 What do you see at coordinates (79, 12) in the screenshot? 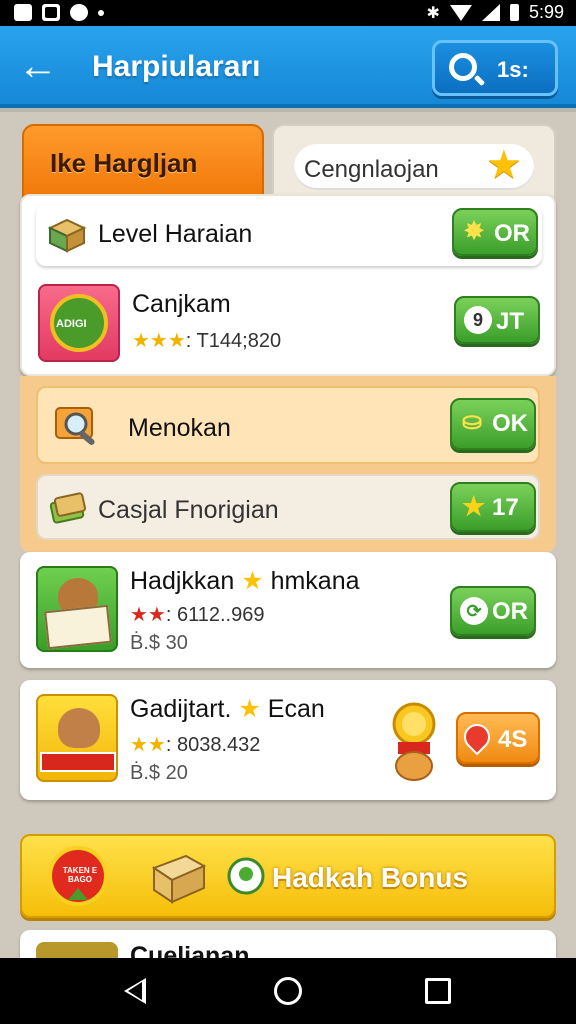
I see `app-icon` at bounding box center [79, 12].